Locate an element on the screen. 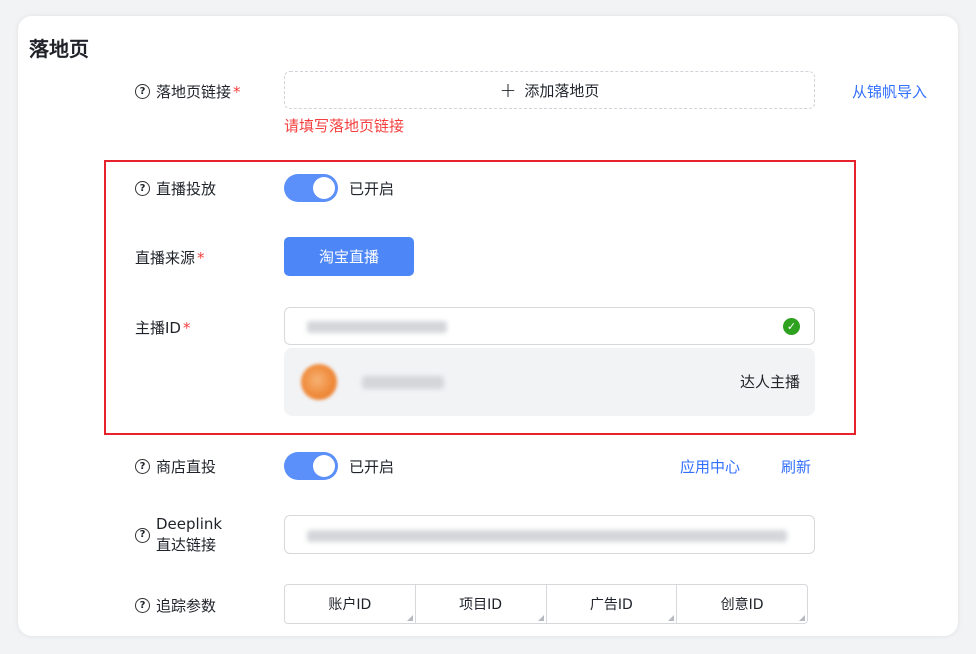 This screenshot has width=976, height=654. deeplink-label-line1: Deeplink is located at coordinates (189, 524).